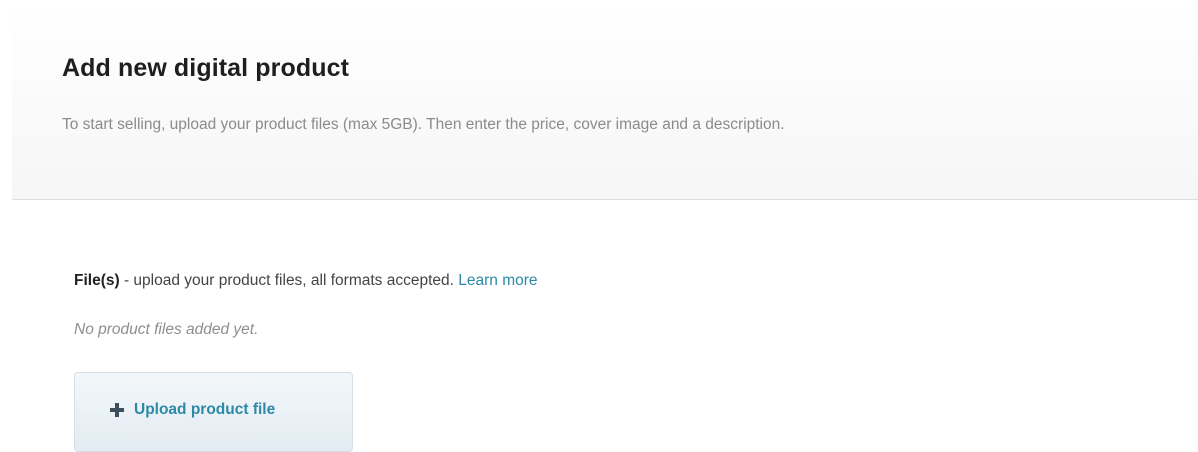  What do you see at coordinates (117, 410) in the screenshot?
I see `plus-icon` at bounding box center [117, 410].